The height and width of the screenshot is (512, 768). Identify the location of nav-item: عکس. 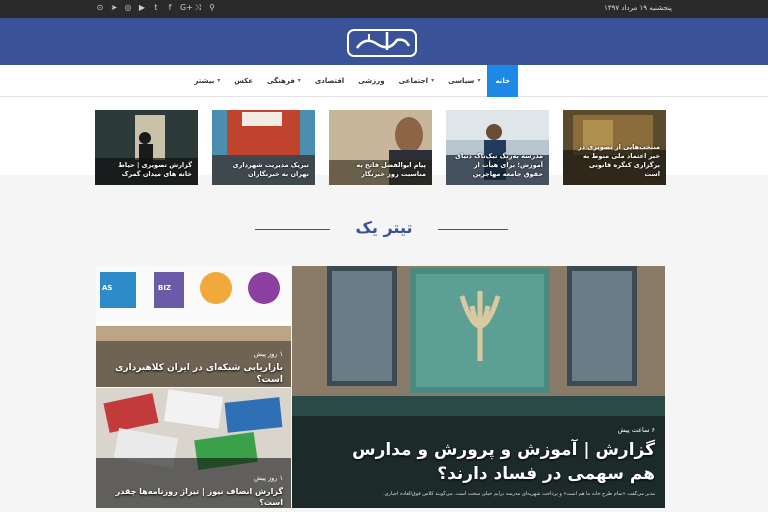
(243, 81).